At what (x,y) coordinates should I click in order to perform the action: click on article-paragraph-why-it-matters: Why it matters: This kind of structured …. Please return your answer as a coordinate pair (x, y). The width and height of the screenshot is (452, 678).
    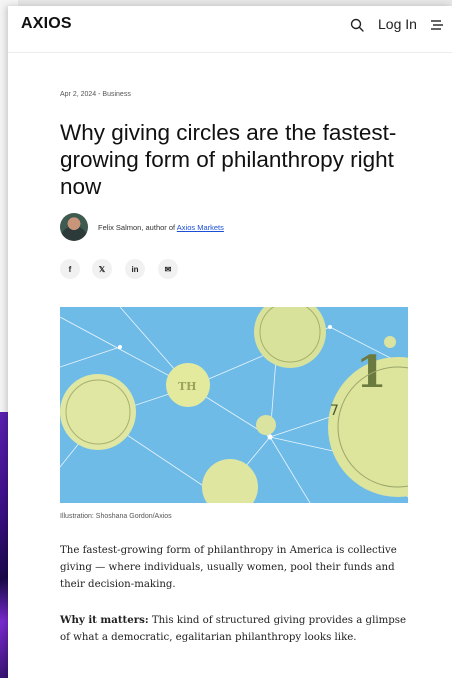
    Looking at the image, I should click on (235, 629).